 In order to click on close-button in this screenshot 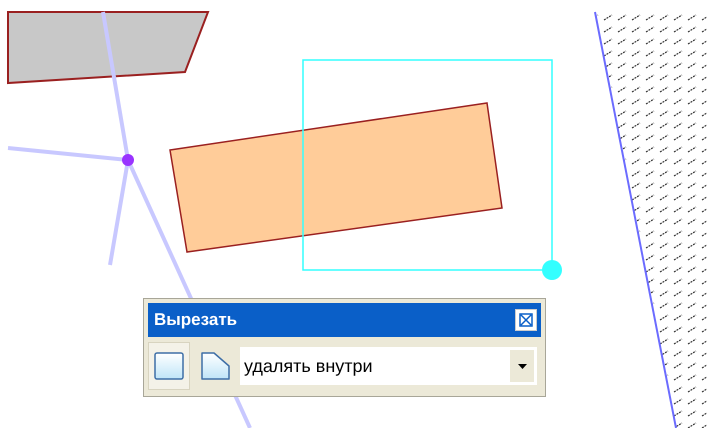, I will do `click(526, 320)`.